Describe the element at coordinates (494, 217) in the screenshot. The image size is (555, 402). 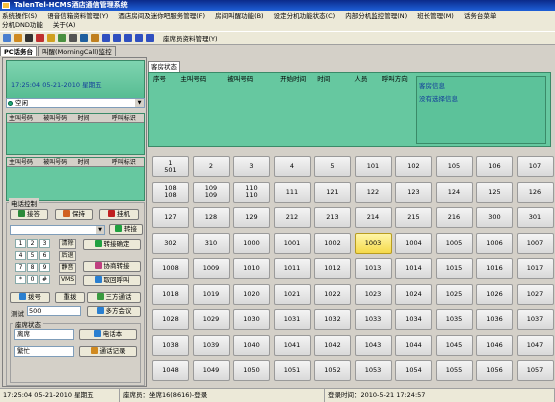
I see `extension-300: 300` at that location.